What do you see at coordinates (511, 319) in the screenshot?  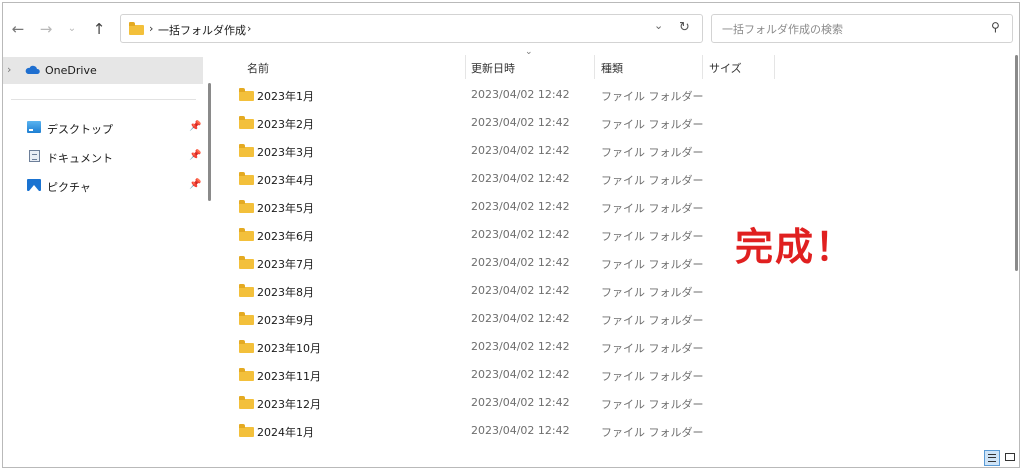 I see `table-row: 2023年9月 2023/04/02 12:42 ファイル フォルダー` at bounding box center [511, 319].